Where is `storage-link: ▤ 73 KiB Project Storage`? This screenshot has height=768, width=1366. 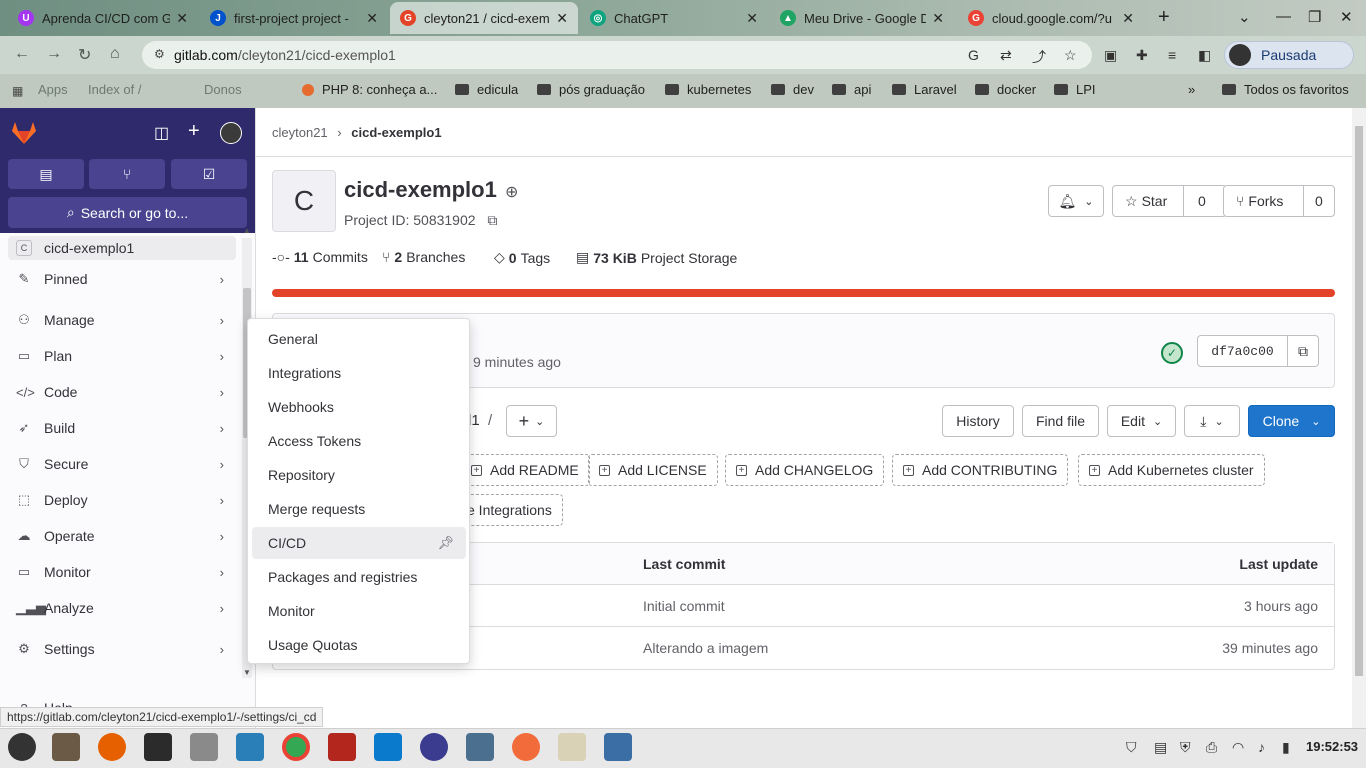
storage-link: ▤ 73 KiB Project Storage is located at coordinates (656, 257).